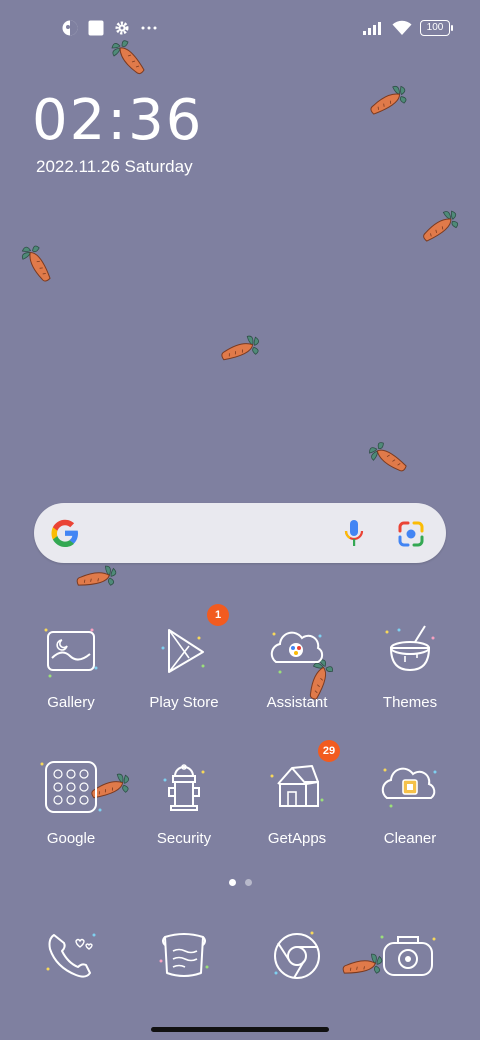 This screenshot has height=1040, width=480. I want to click on microphone-icon, so click(354, 533).